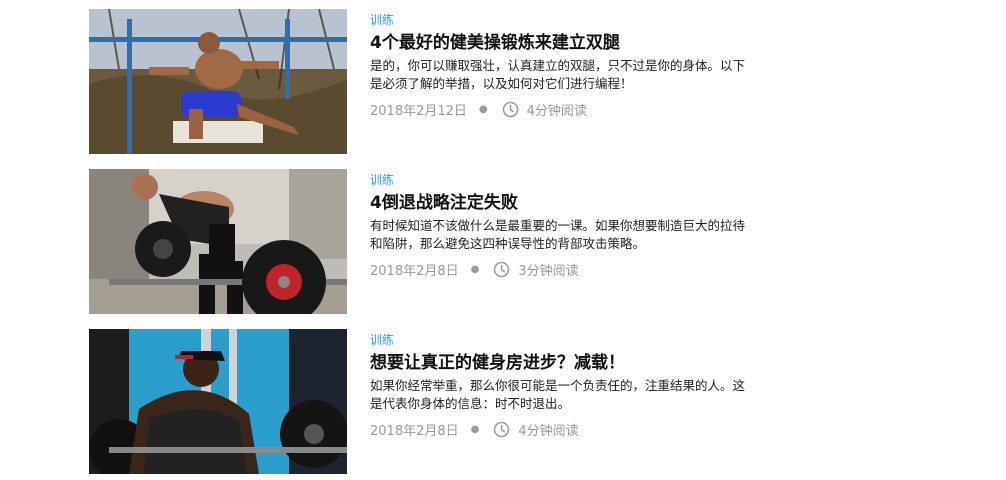 The width and height of the screenshot is (1006, 480). What do you see at coordinates (560, 363) in the screenshot?
I see `article-title-link: 想要让真正的健身房进步？减载！` at bounding box center [560, 363].